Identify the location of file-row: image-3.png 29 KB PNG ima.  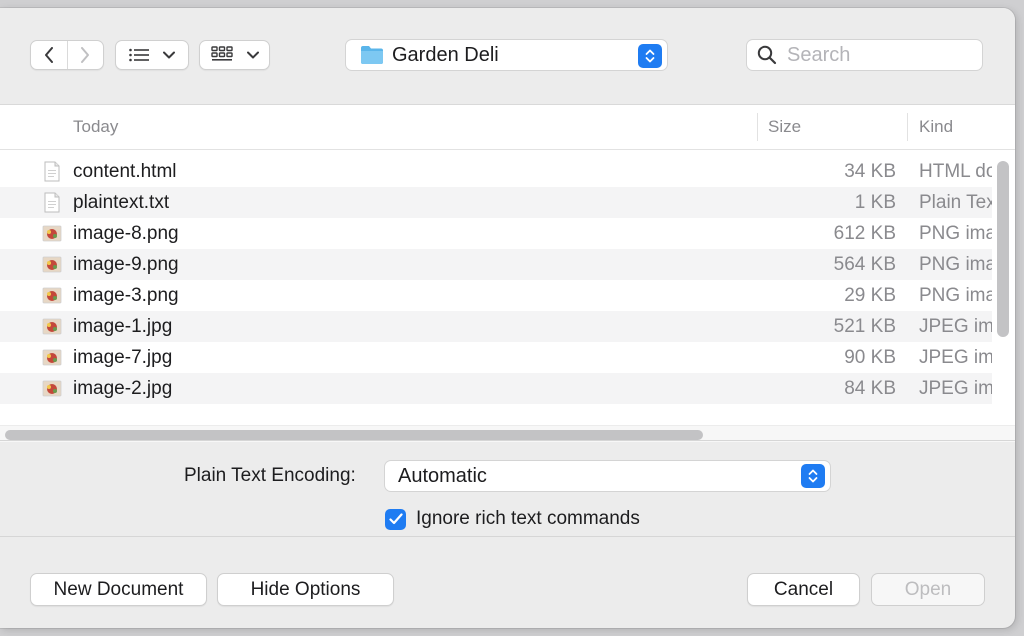
(496, 295).